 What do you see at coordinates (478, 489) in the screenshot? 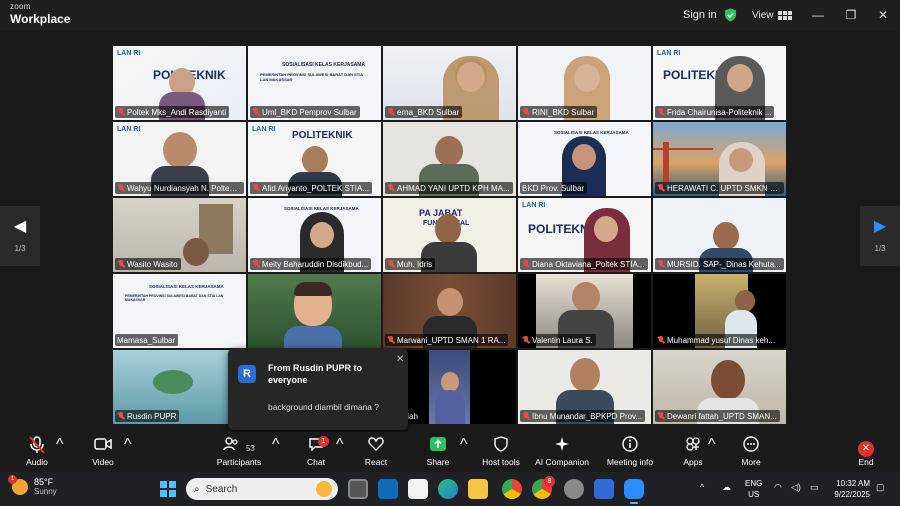
I see `file-explorer-icon` at bounding box center [478, 489].